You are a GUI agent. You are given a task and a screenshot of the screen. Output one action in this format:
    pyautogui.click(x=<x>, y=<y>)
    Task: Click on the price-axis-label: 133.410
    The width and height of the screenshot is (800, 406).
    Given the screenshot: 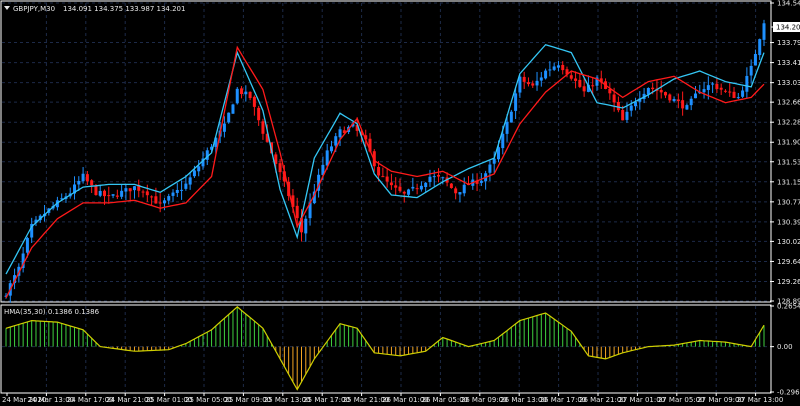 What is the action you would take?
    pyautogui.click(x=788, y=63)
    